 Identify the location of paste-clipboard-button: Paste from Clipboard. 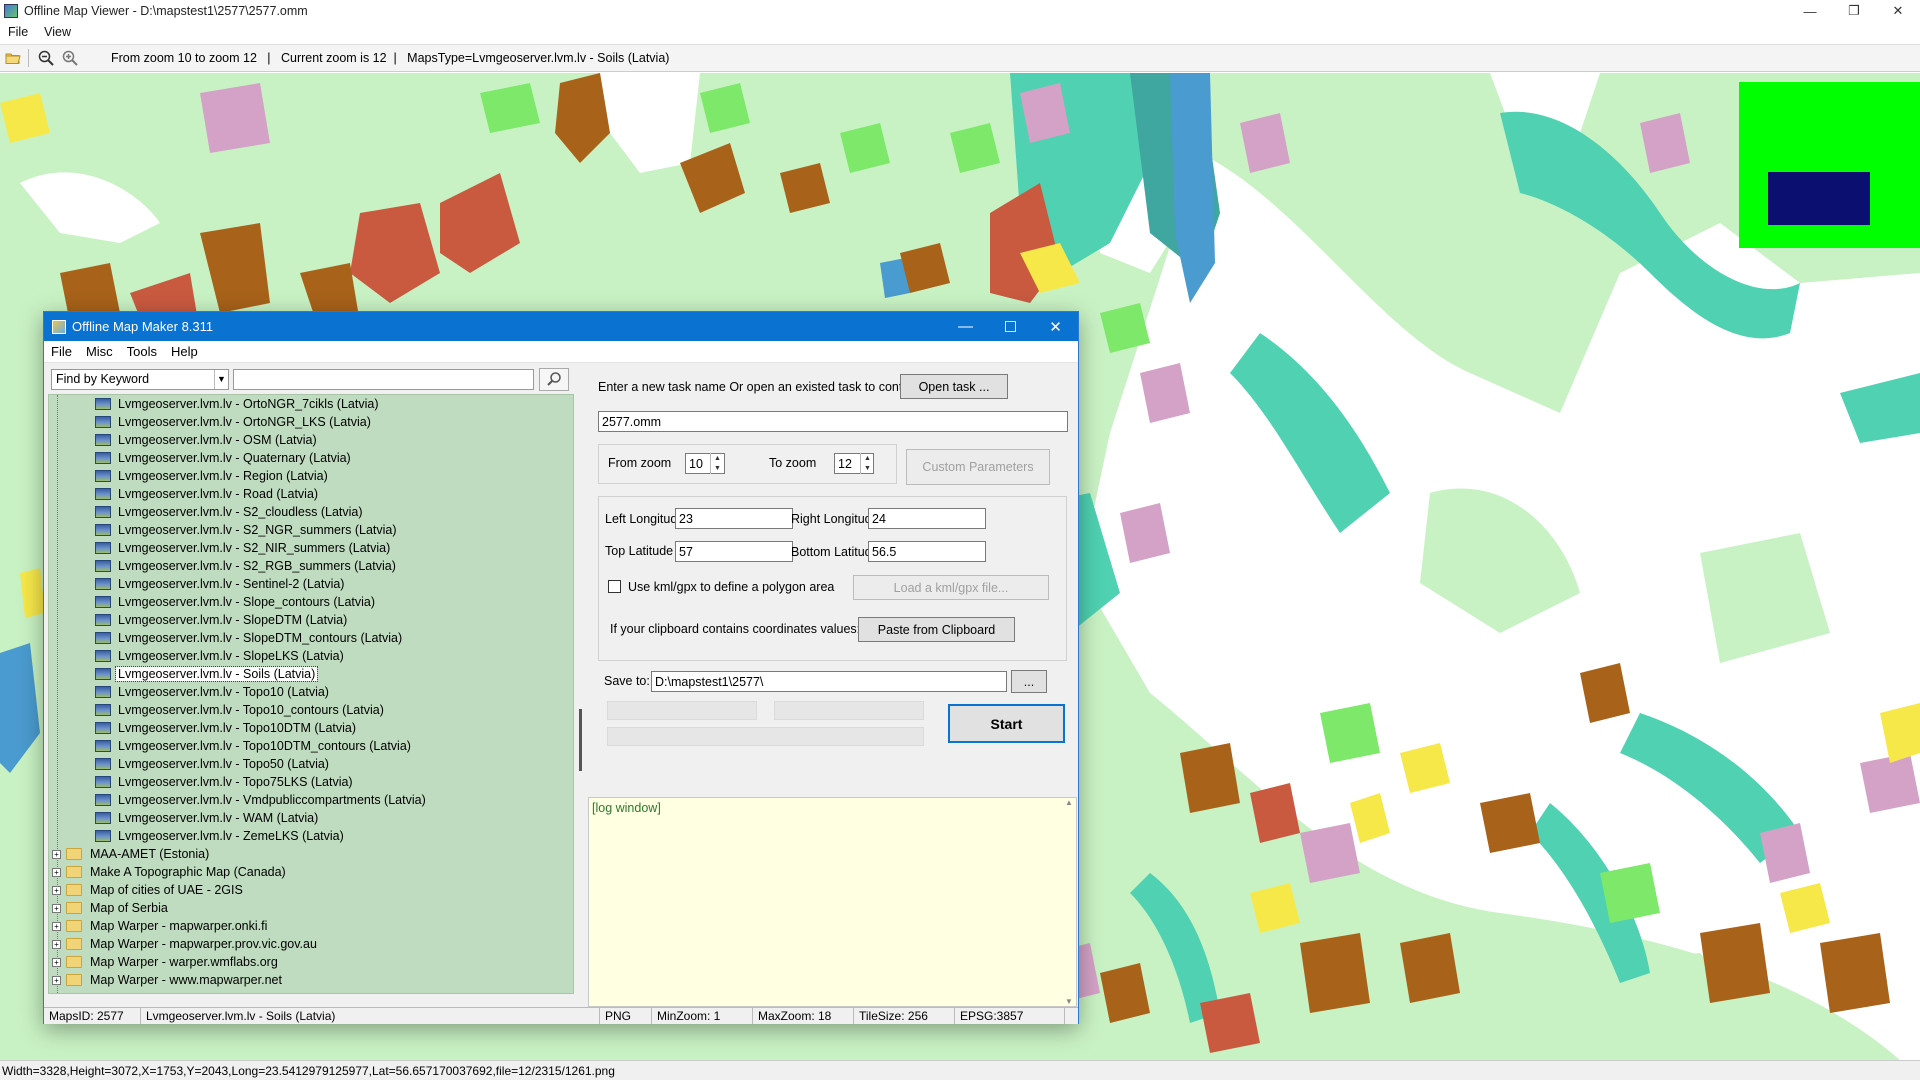
(936, 629).